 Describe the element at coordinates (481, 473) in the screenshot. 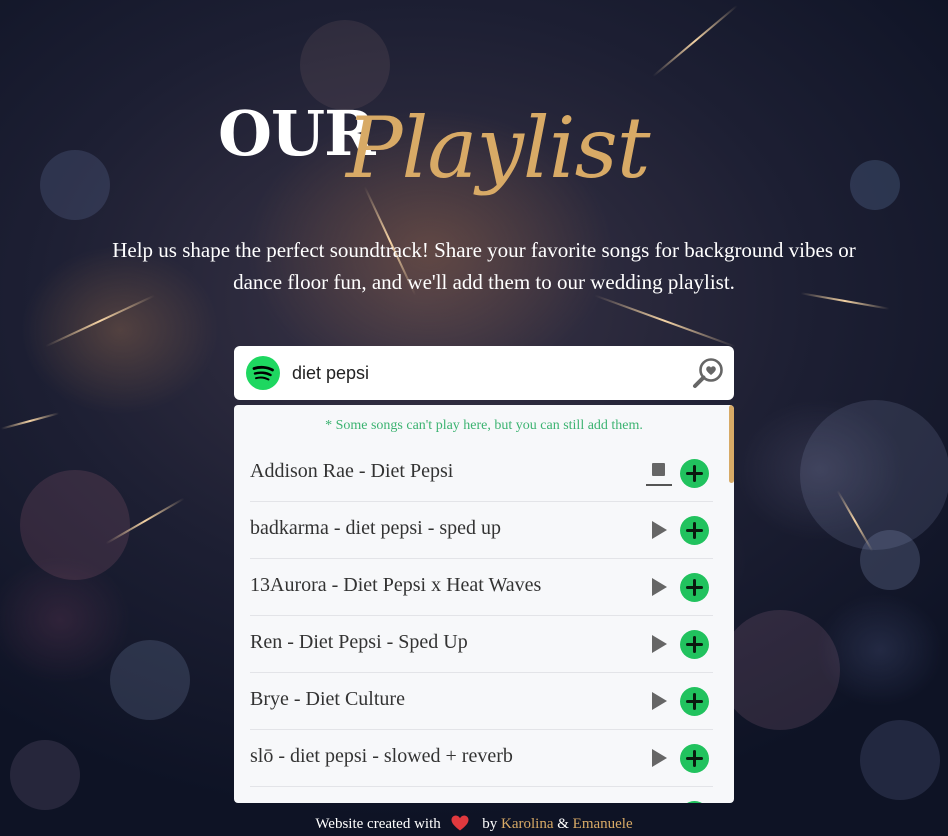

I see `song-result-row: Addison Rae - Diet Pepsi` at that location.